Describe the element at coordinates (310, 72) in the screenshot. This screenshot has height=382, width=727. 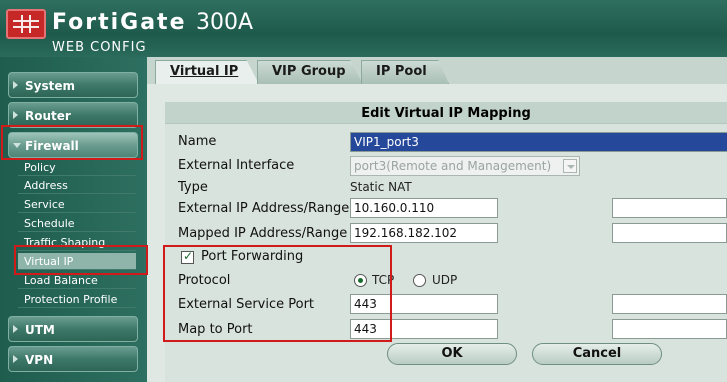
I see `tab-vip-group: VIP Group` at that location.